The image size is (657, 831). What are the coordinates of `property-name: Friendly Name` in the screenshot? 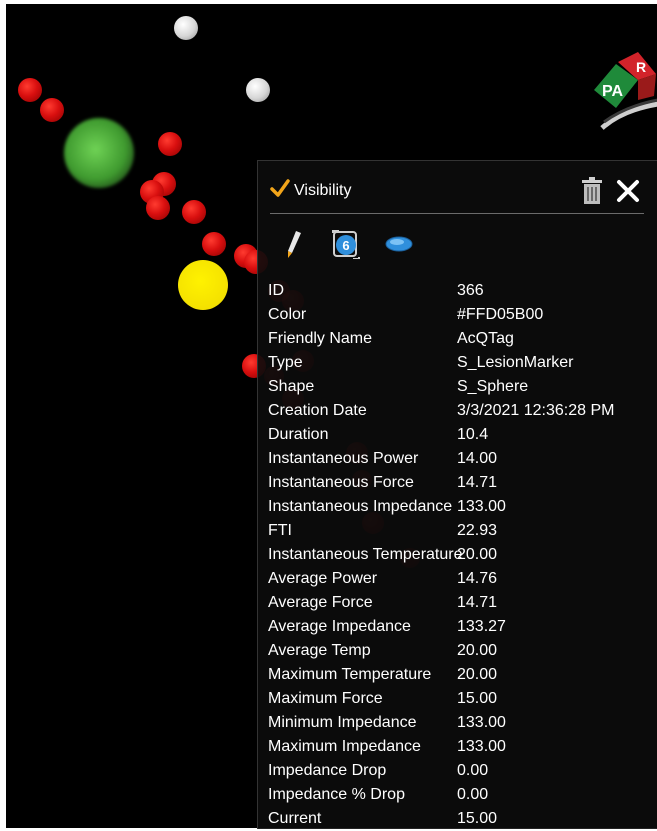 It's located at (320, 338).